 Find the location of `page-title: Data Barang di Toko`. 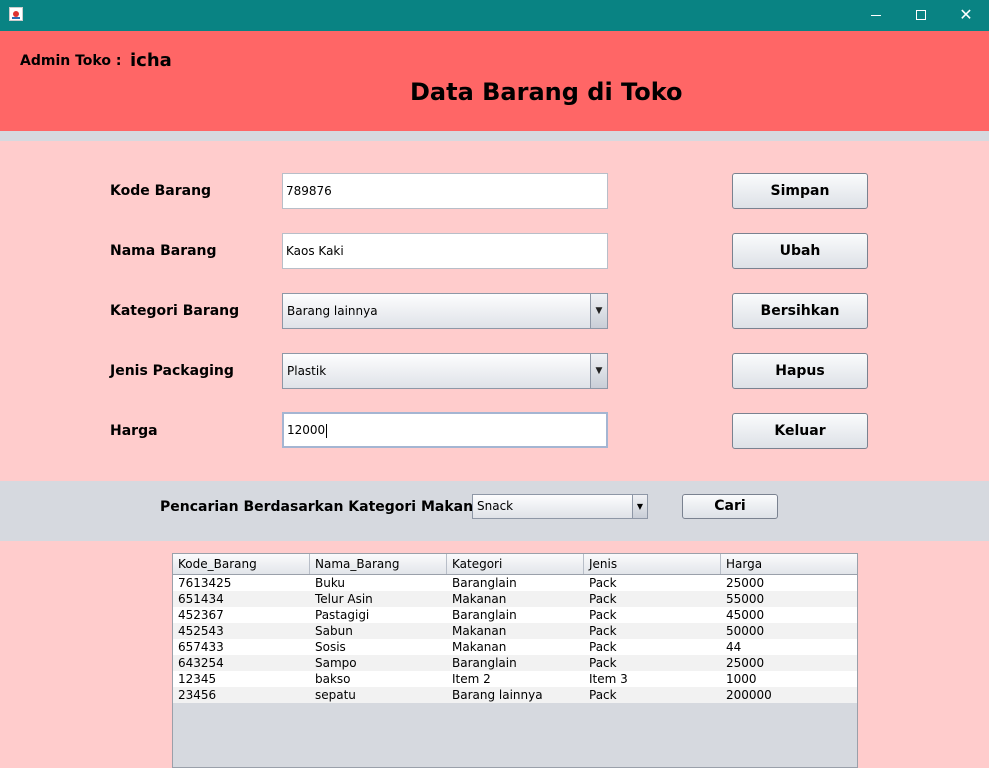

page-title: Data Barang di Toko is located at coordinates (546, 92).